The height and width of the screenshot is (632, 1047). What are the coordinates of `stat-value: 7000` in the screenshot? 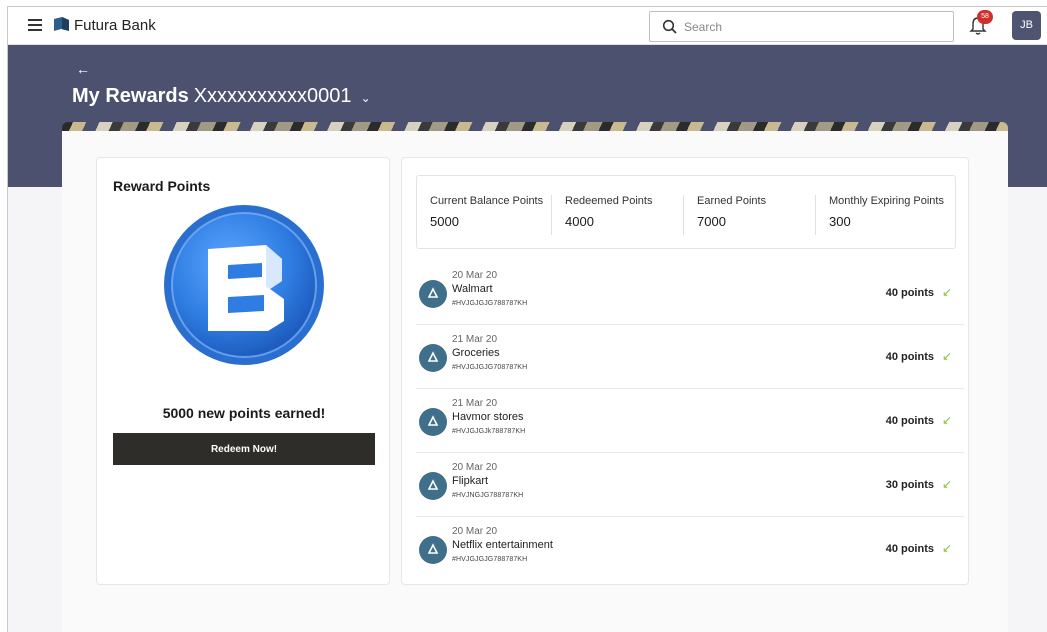 It's located at (711, 221).